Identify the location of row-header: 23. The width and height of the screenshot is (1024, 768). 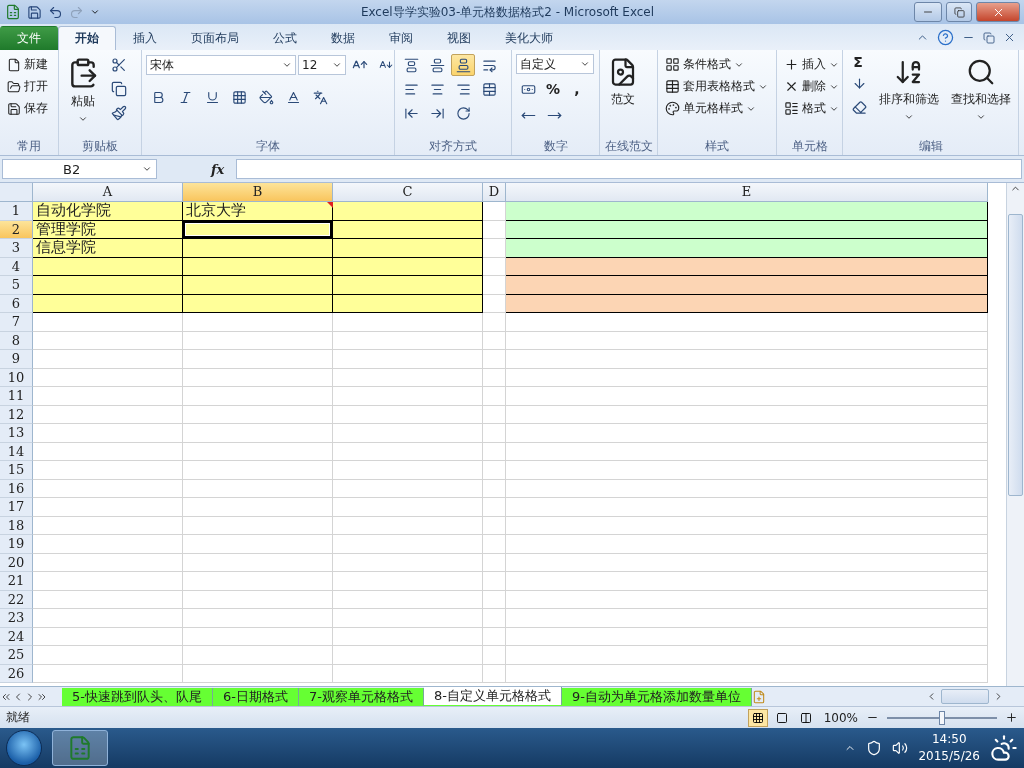
(16, 618).